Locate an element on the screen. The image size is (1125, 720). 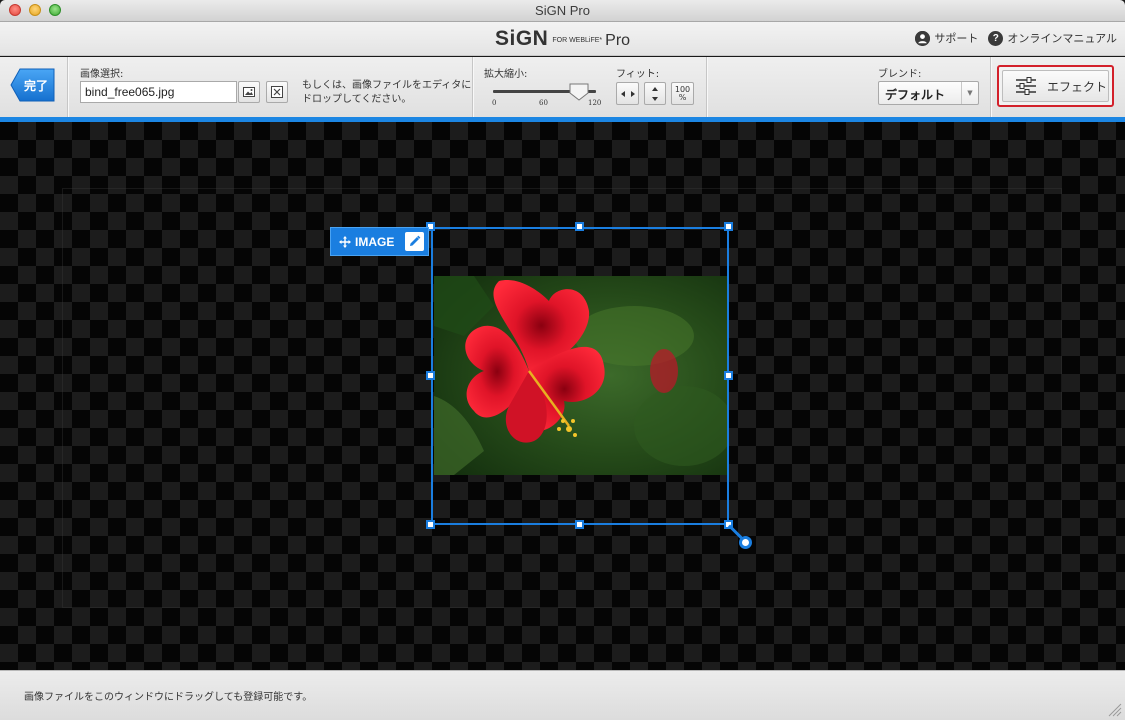
zoom-label: 拡大縮小: is located at coordinates (506, 74).